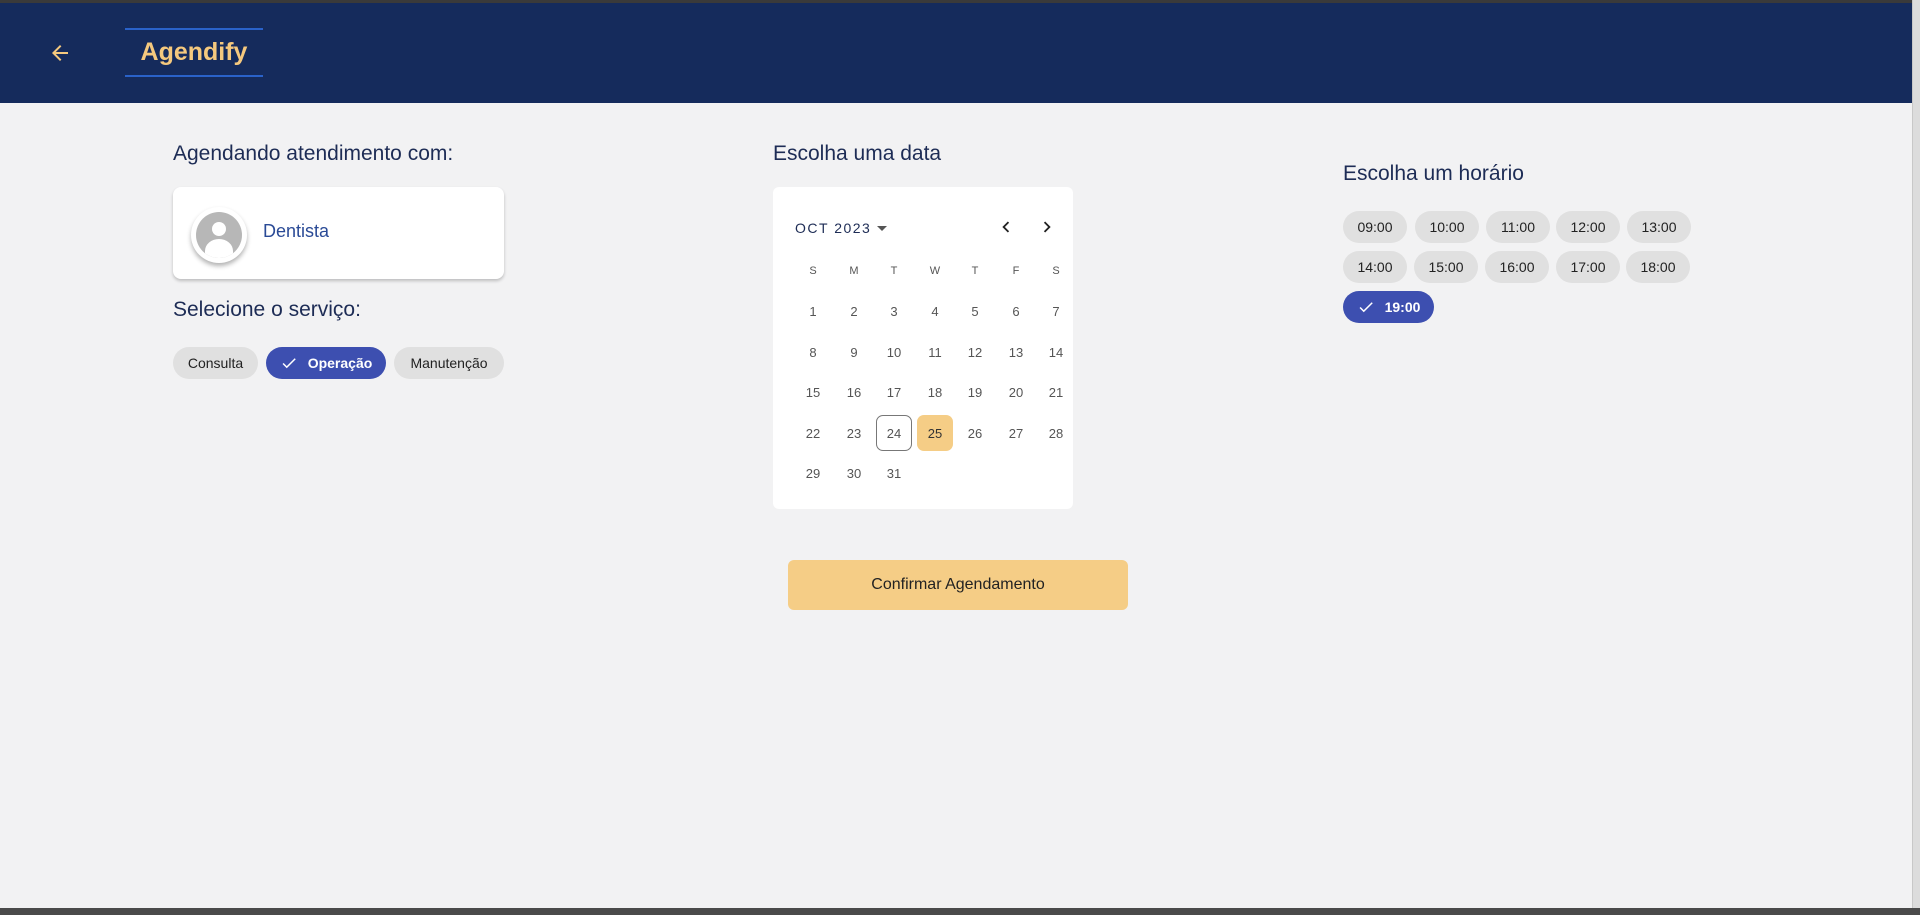 The width and height of the screenshot is (1920, 915). Describe the element at coordinates (1056, 433) in the screenshot. I see `calendar-day: 28` at that location.